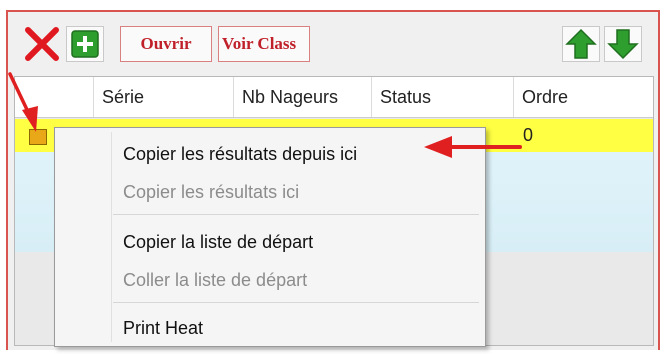 The image size is (664, 354). I want to click on grid-header: Série Nb Nageurs Status Ordre, so click(334, 97).